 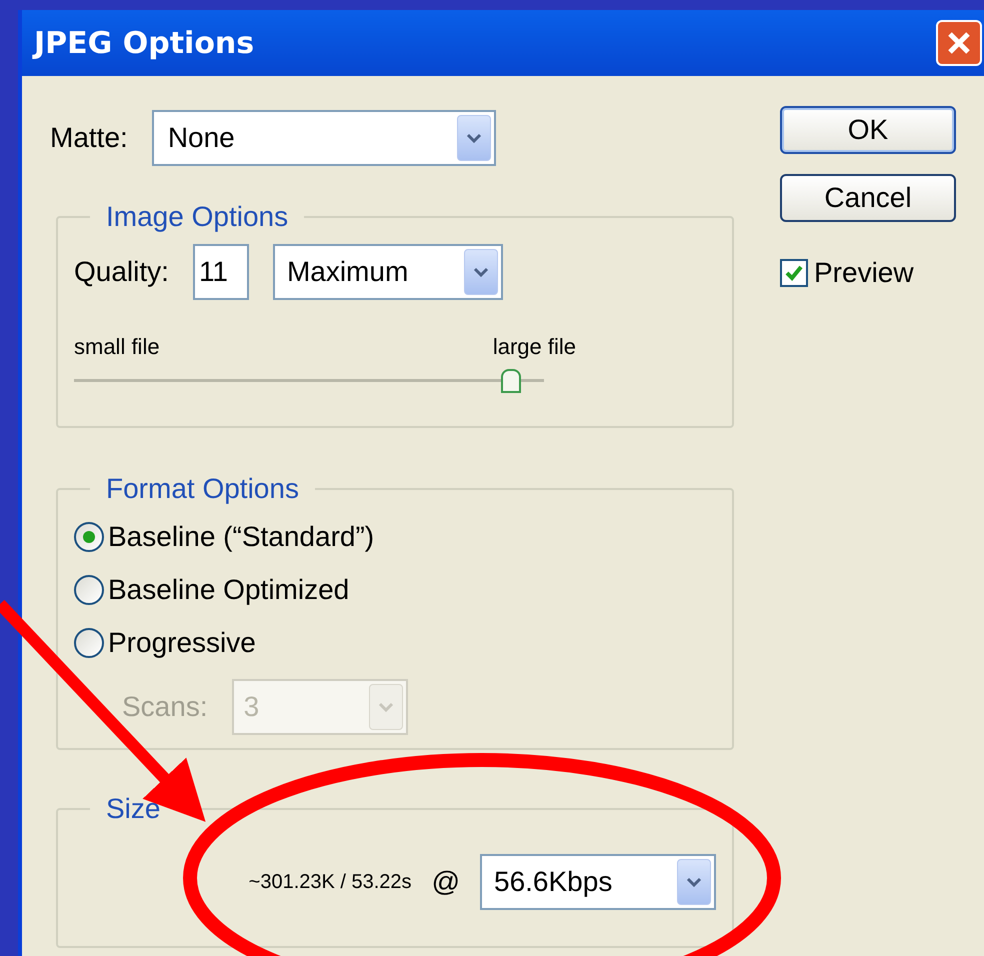 I want to click on quality-slider, so click(x=309, y=381).